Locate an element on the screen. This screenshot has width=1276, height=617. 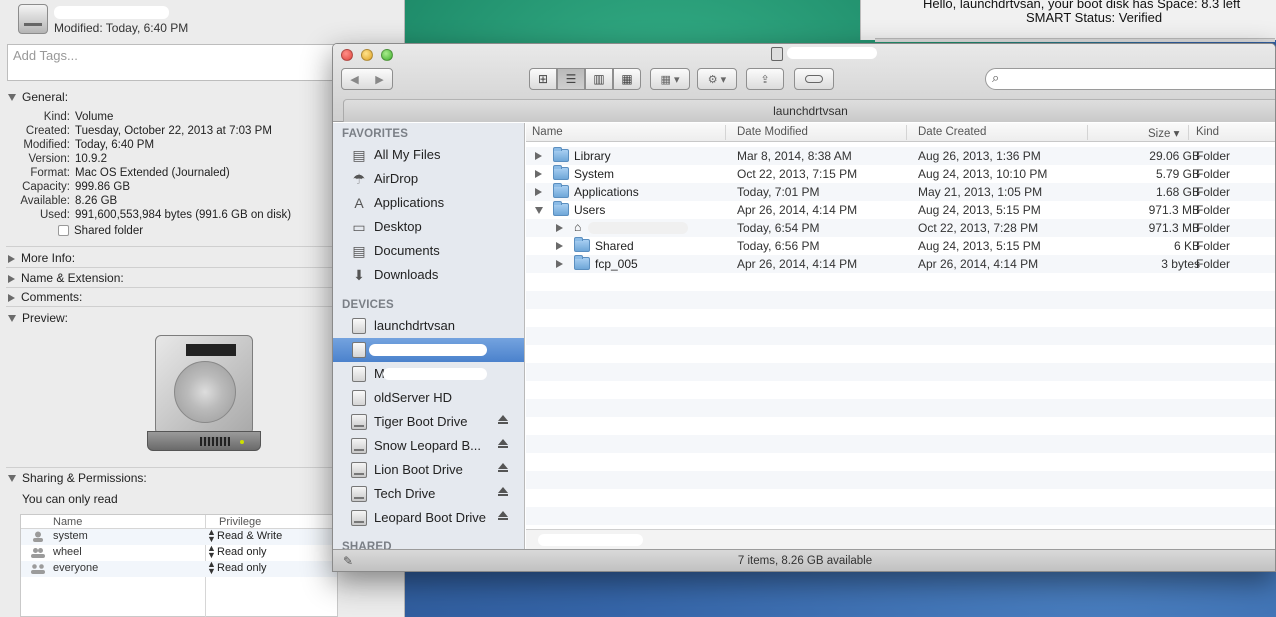
column-kind: Kind is located at coordinates (1207, 132).